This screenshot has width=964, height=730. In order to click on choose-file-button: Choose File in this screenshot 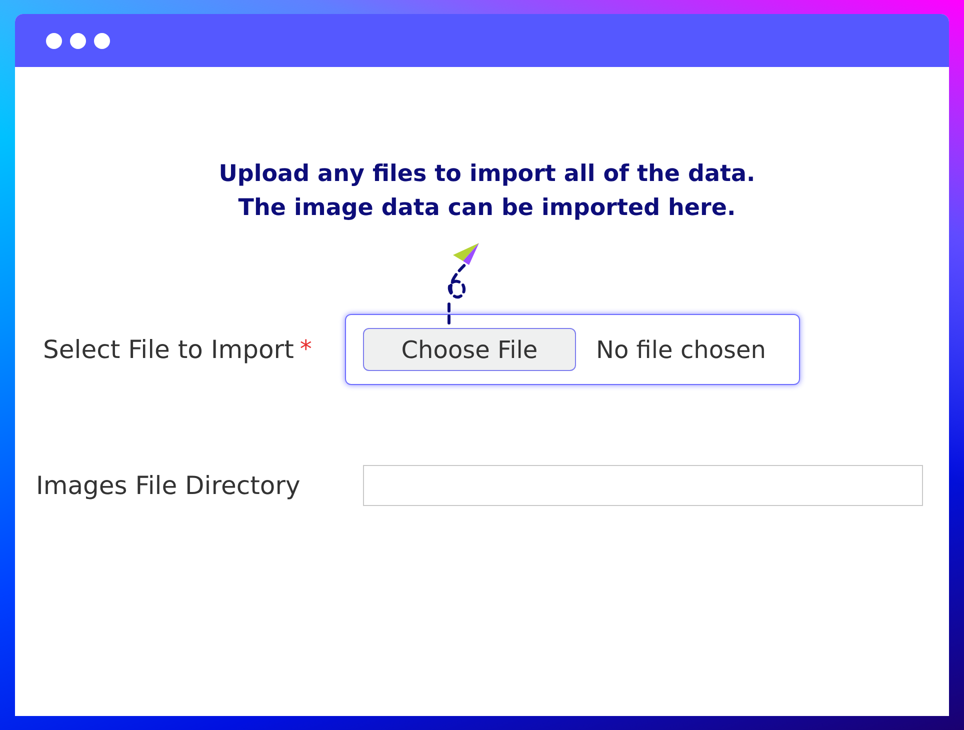, I will do `click(469, 349)`.